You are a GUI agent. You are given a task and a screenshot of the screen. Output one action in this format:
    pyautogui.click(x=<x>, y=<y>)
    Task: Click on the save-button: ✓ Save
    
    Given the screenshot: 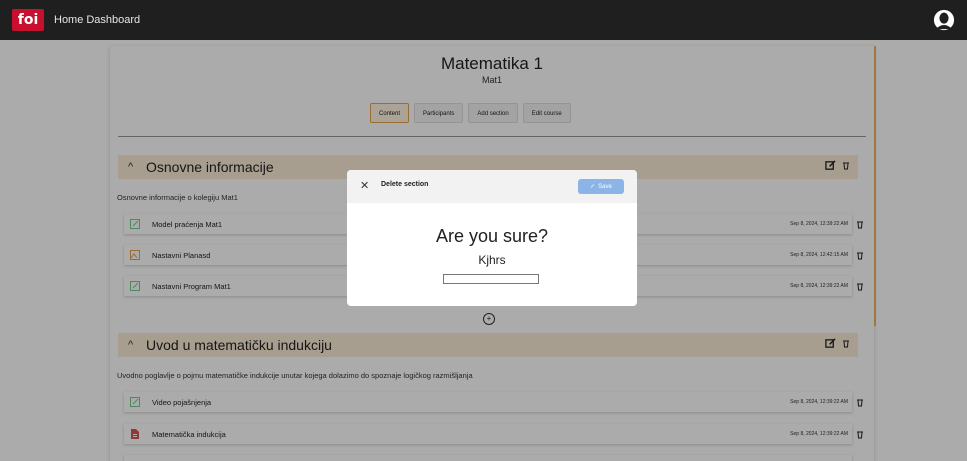 What is the action you would take?
    pyautogui.click(x=601, y=186)
    